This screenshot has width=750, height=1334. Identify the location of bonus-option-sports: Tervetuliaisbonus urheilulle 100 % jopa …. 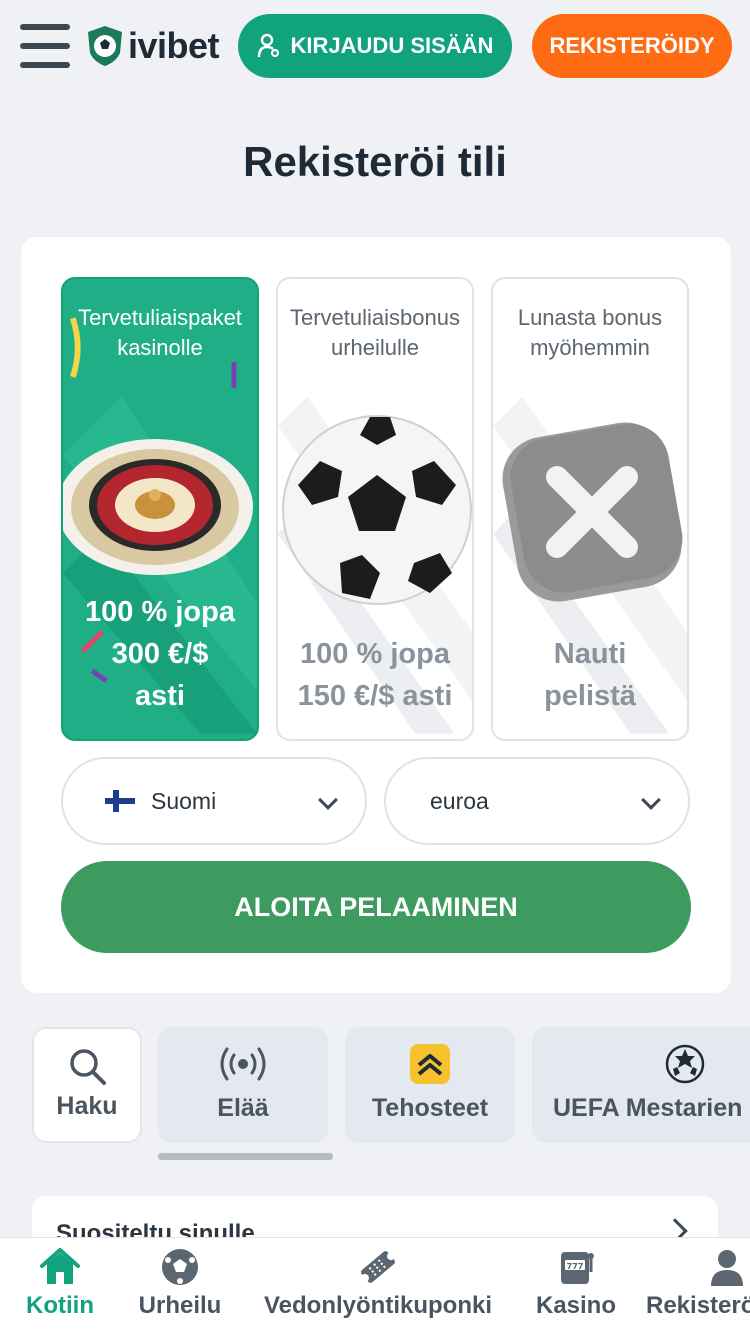
(375, 509).